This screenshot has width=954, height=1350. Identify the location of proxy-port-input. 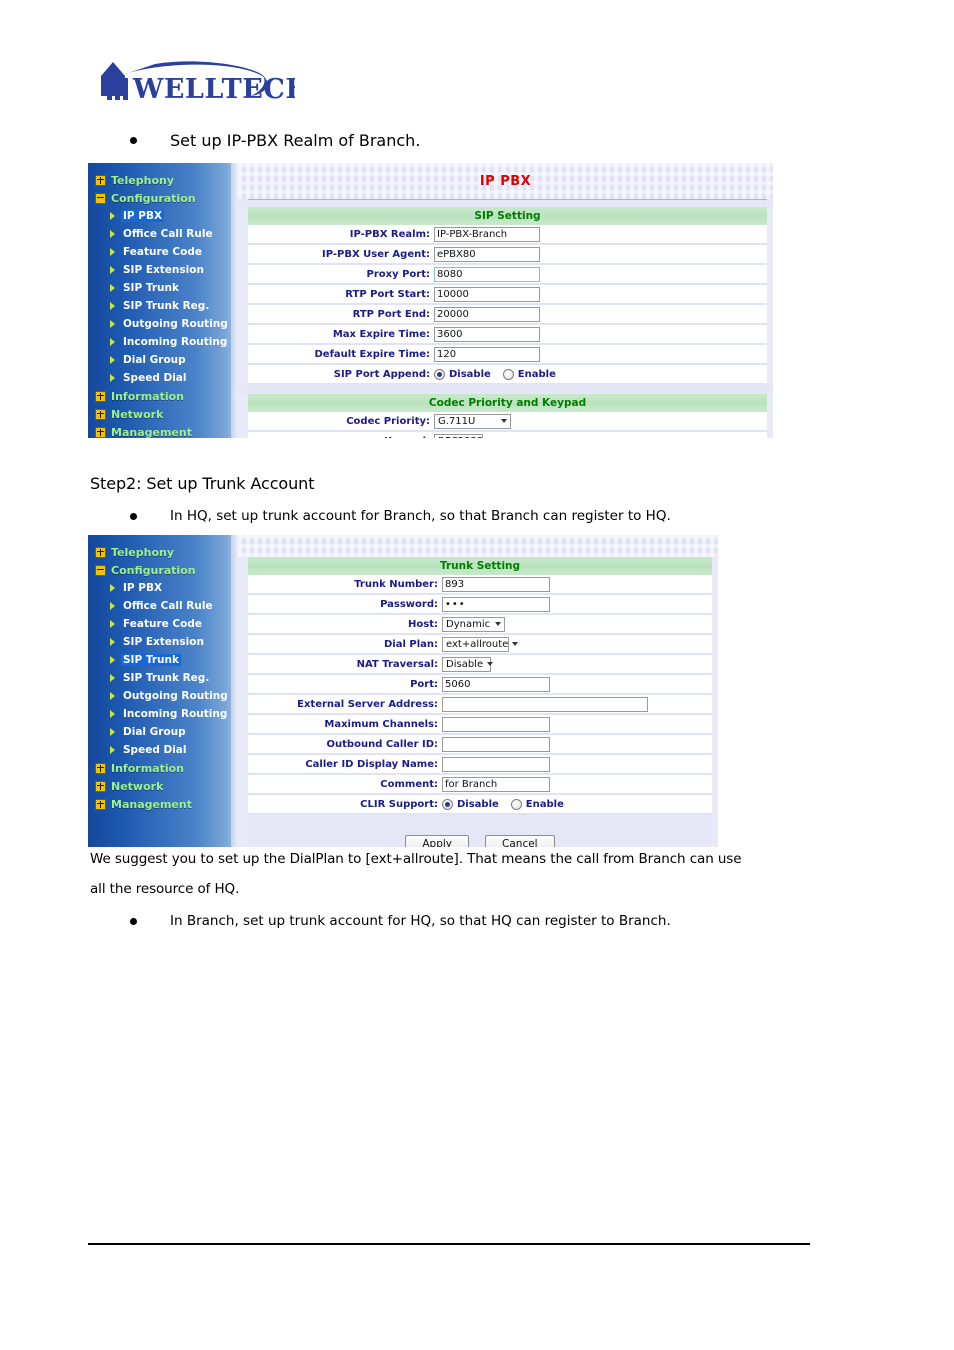
(487, 274).